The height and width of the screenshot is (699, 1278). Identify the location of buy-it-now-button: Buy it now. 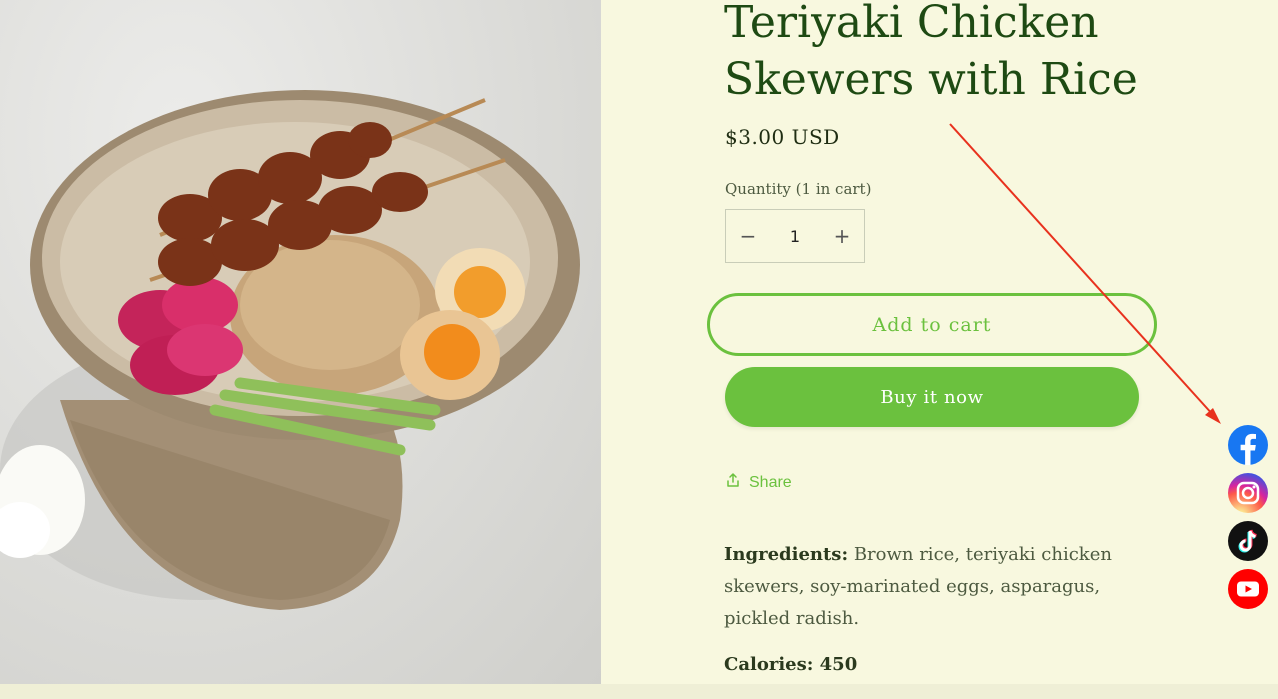
(932, 397).